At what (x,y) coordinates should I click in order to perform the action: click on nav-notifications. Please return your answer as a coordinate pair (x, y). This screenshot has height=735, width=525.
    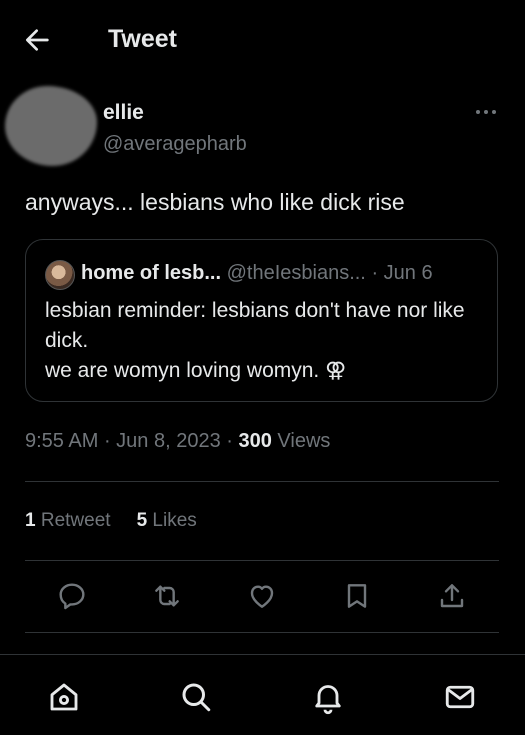
    Looking at the image, I should click on (328, 697).